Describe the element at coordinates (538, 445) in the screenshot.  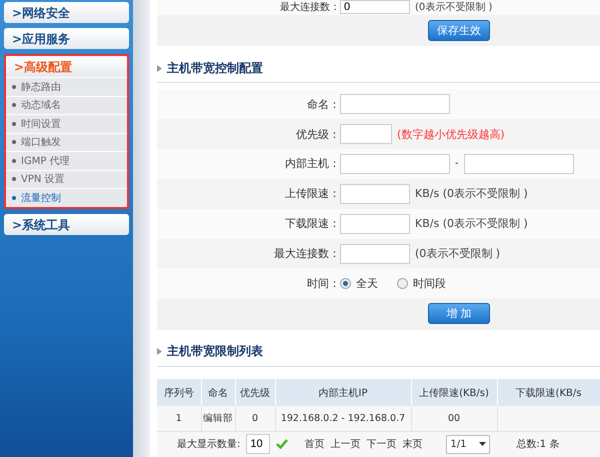
I see `total-count: 总数:1 条` at that location.